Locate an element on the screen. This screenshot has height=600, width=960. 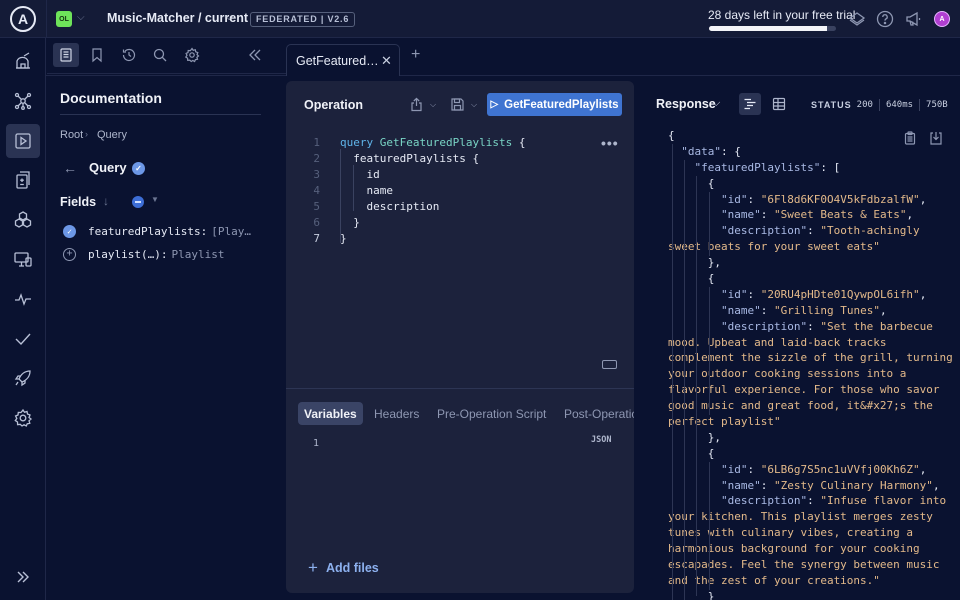
collapse-icon is located at coordinates (255, 55).